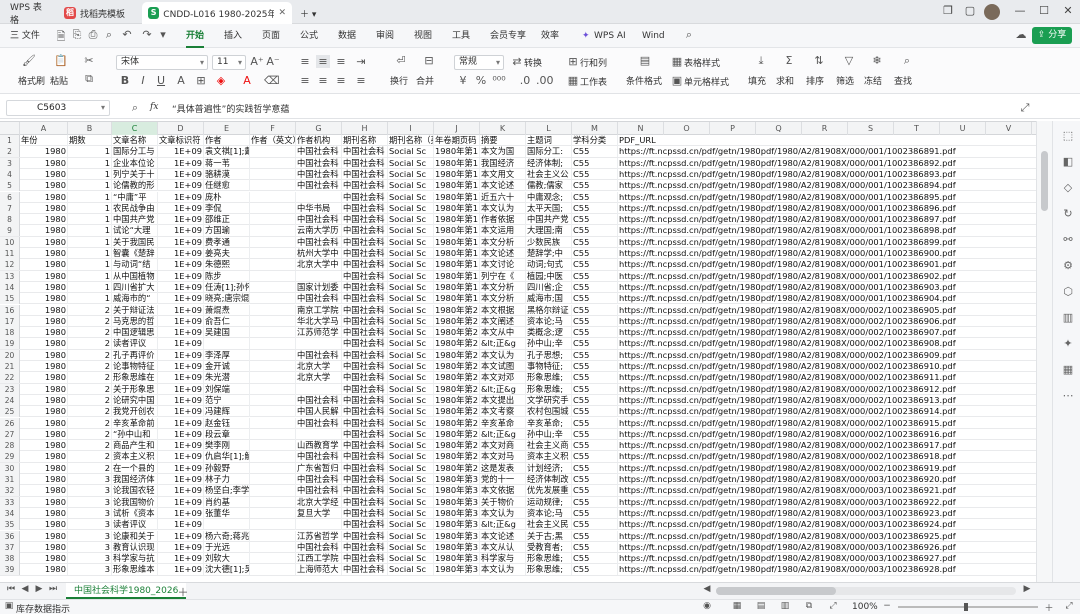  Describe the element at coordinates (815, 80) in the screenshot. I see `sort-button: 排序` at that location.